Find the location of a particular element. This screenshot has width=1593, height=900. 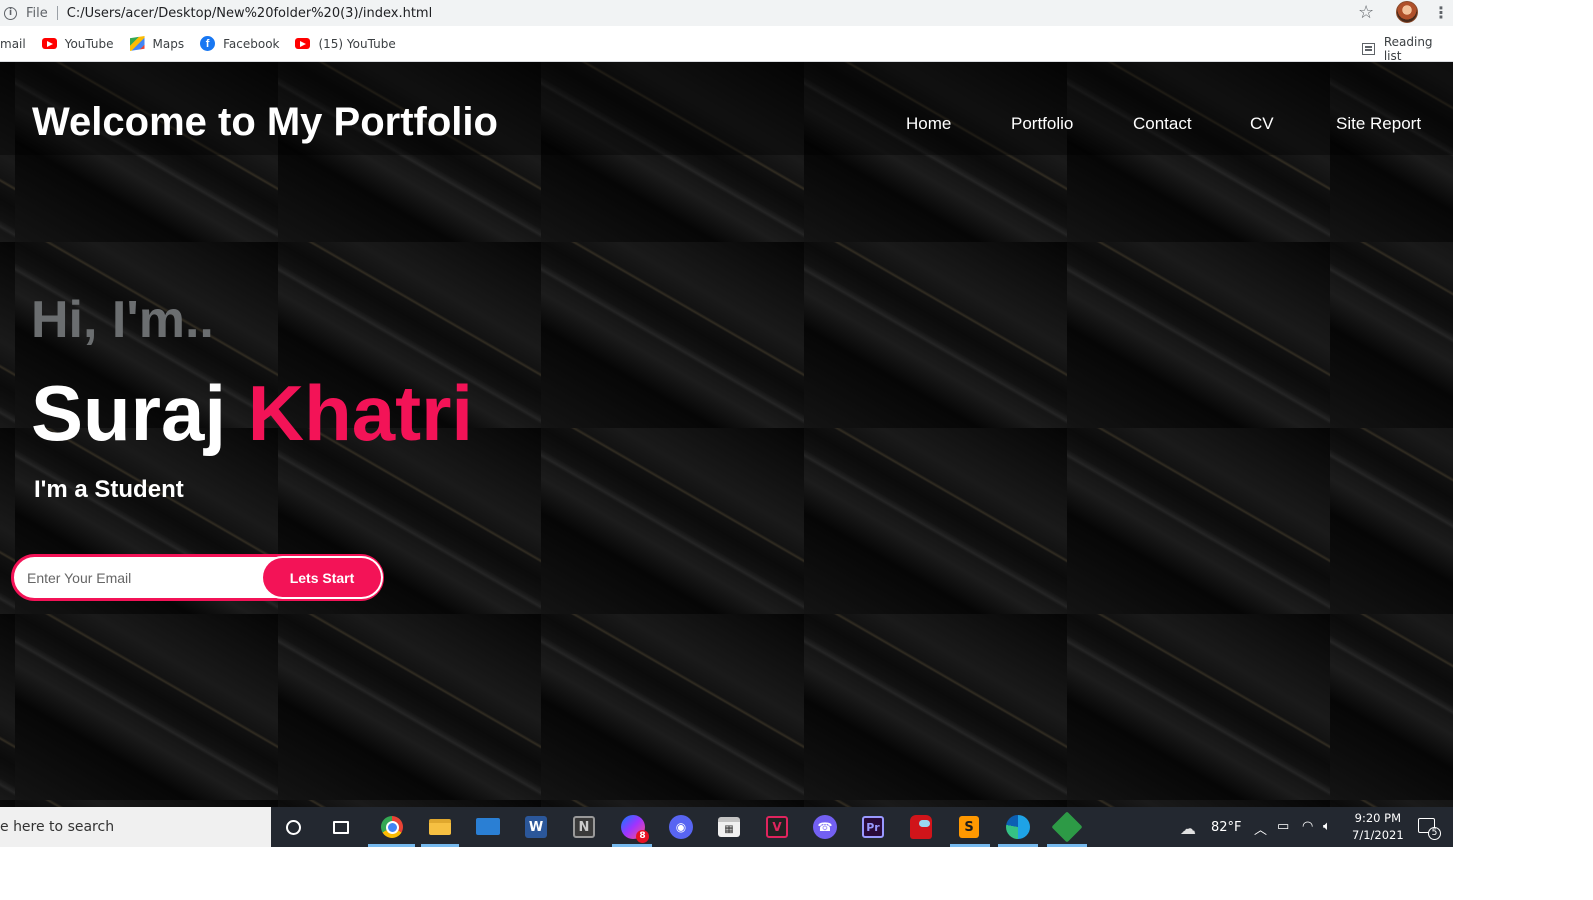

sublime-text-icon: S is located at coordinates (969, 827).